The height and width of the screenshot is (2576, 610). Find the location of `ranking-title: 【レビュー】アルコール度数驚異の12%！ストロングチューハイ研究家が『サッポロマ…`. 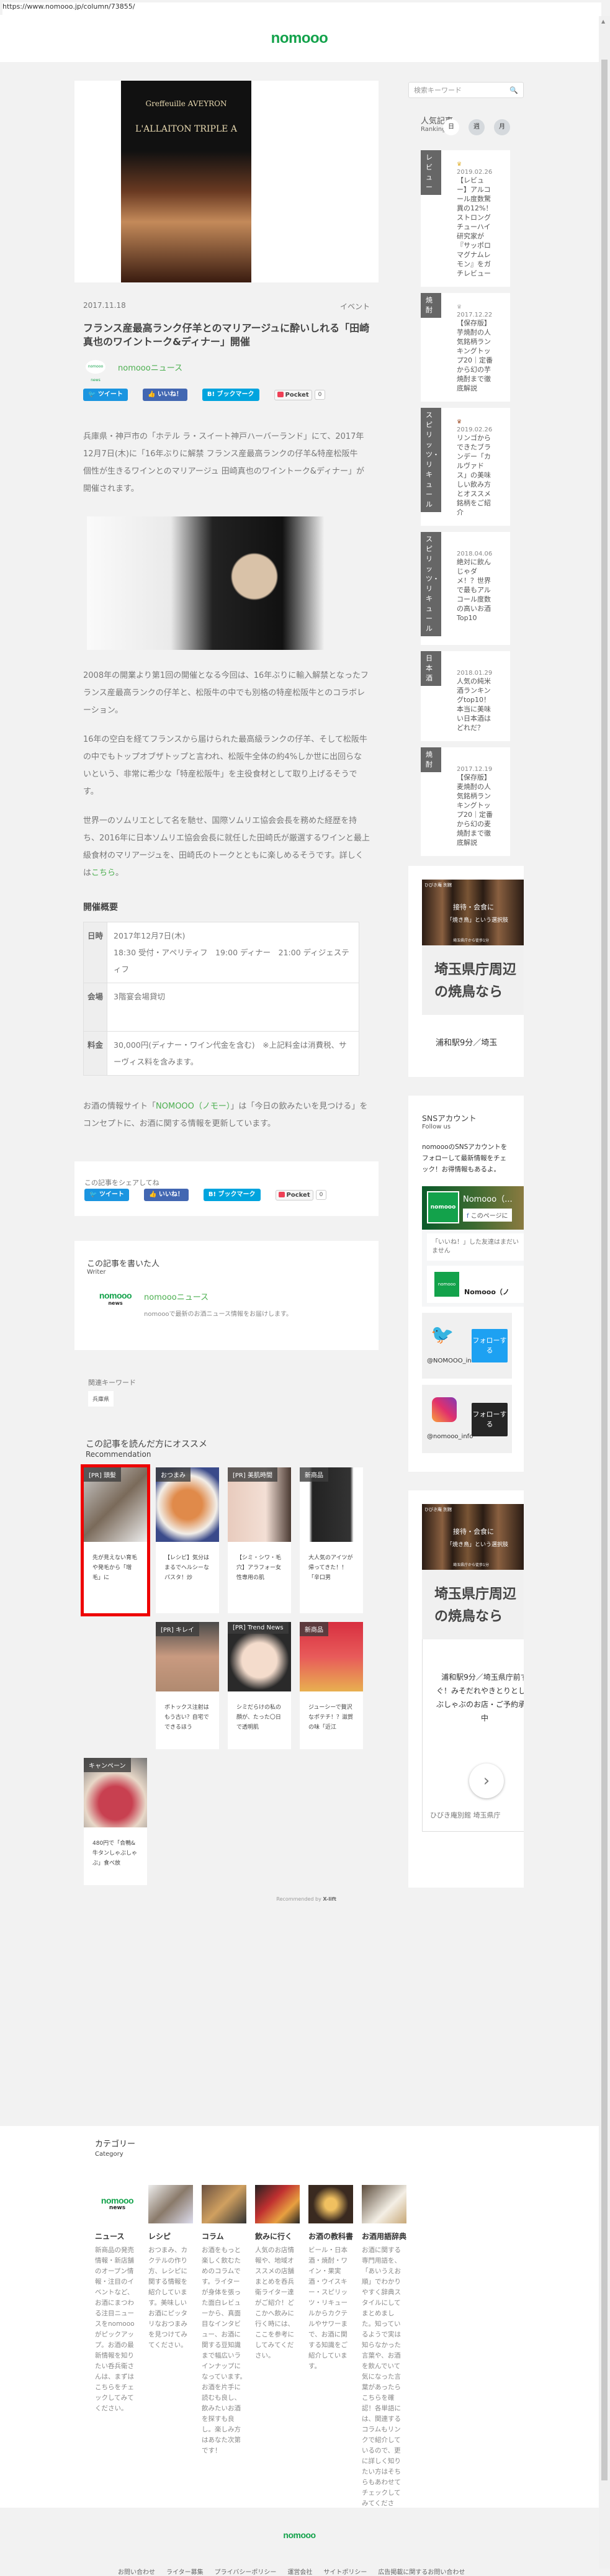

ranking-title: 【レビュー】アルコール度数驚異の12%！ストロングチューハイ研究家が『サッポロマ… is located at coordinates (475, 226).